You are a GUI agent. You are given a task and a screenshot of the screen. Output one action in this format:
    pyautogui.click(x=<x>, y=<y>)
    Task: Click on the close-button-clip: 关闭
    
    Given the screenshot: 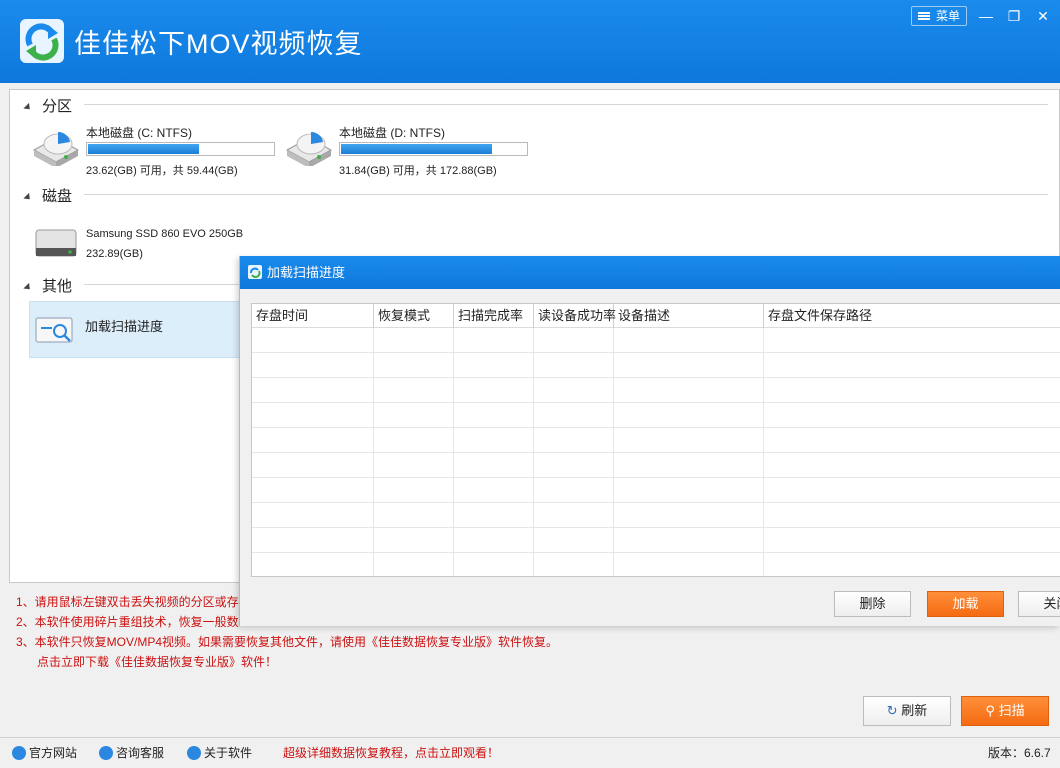 What is the action you would take?
    pyautogui.click(x=1039, y=604)
    